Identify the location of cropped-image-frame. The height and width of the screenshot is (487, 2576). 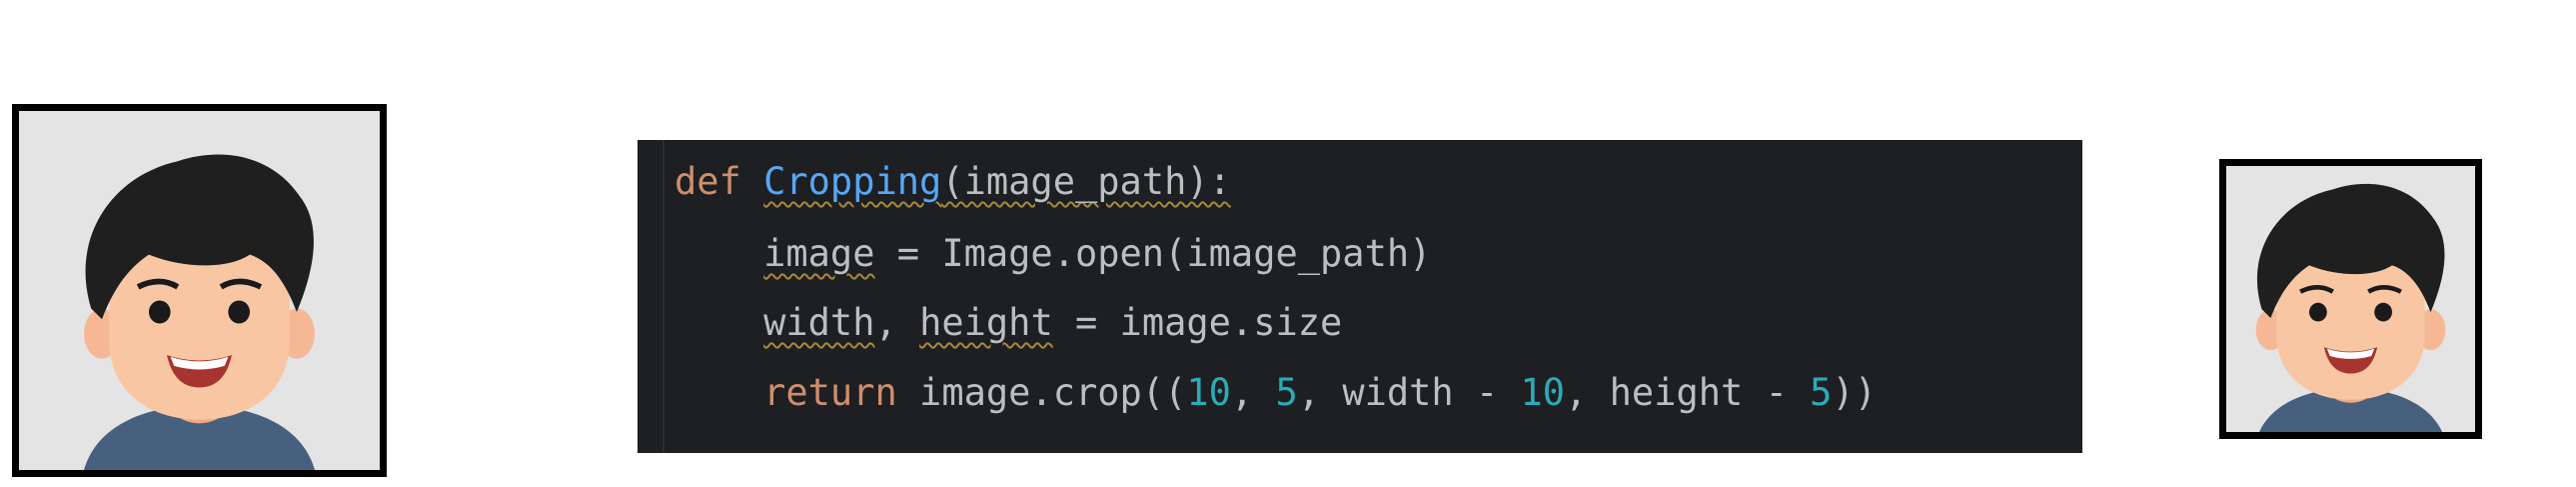
(2350, 299).